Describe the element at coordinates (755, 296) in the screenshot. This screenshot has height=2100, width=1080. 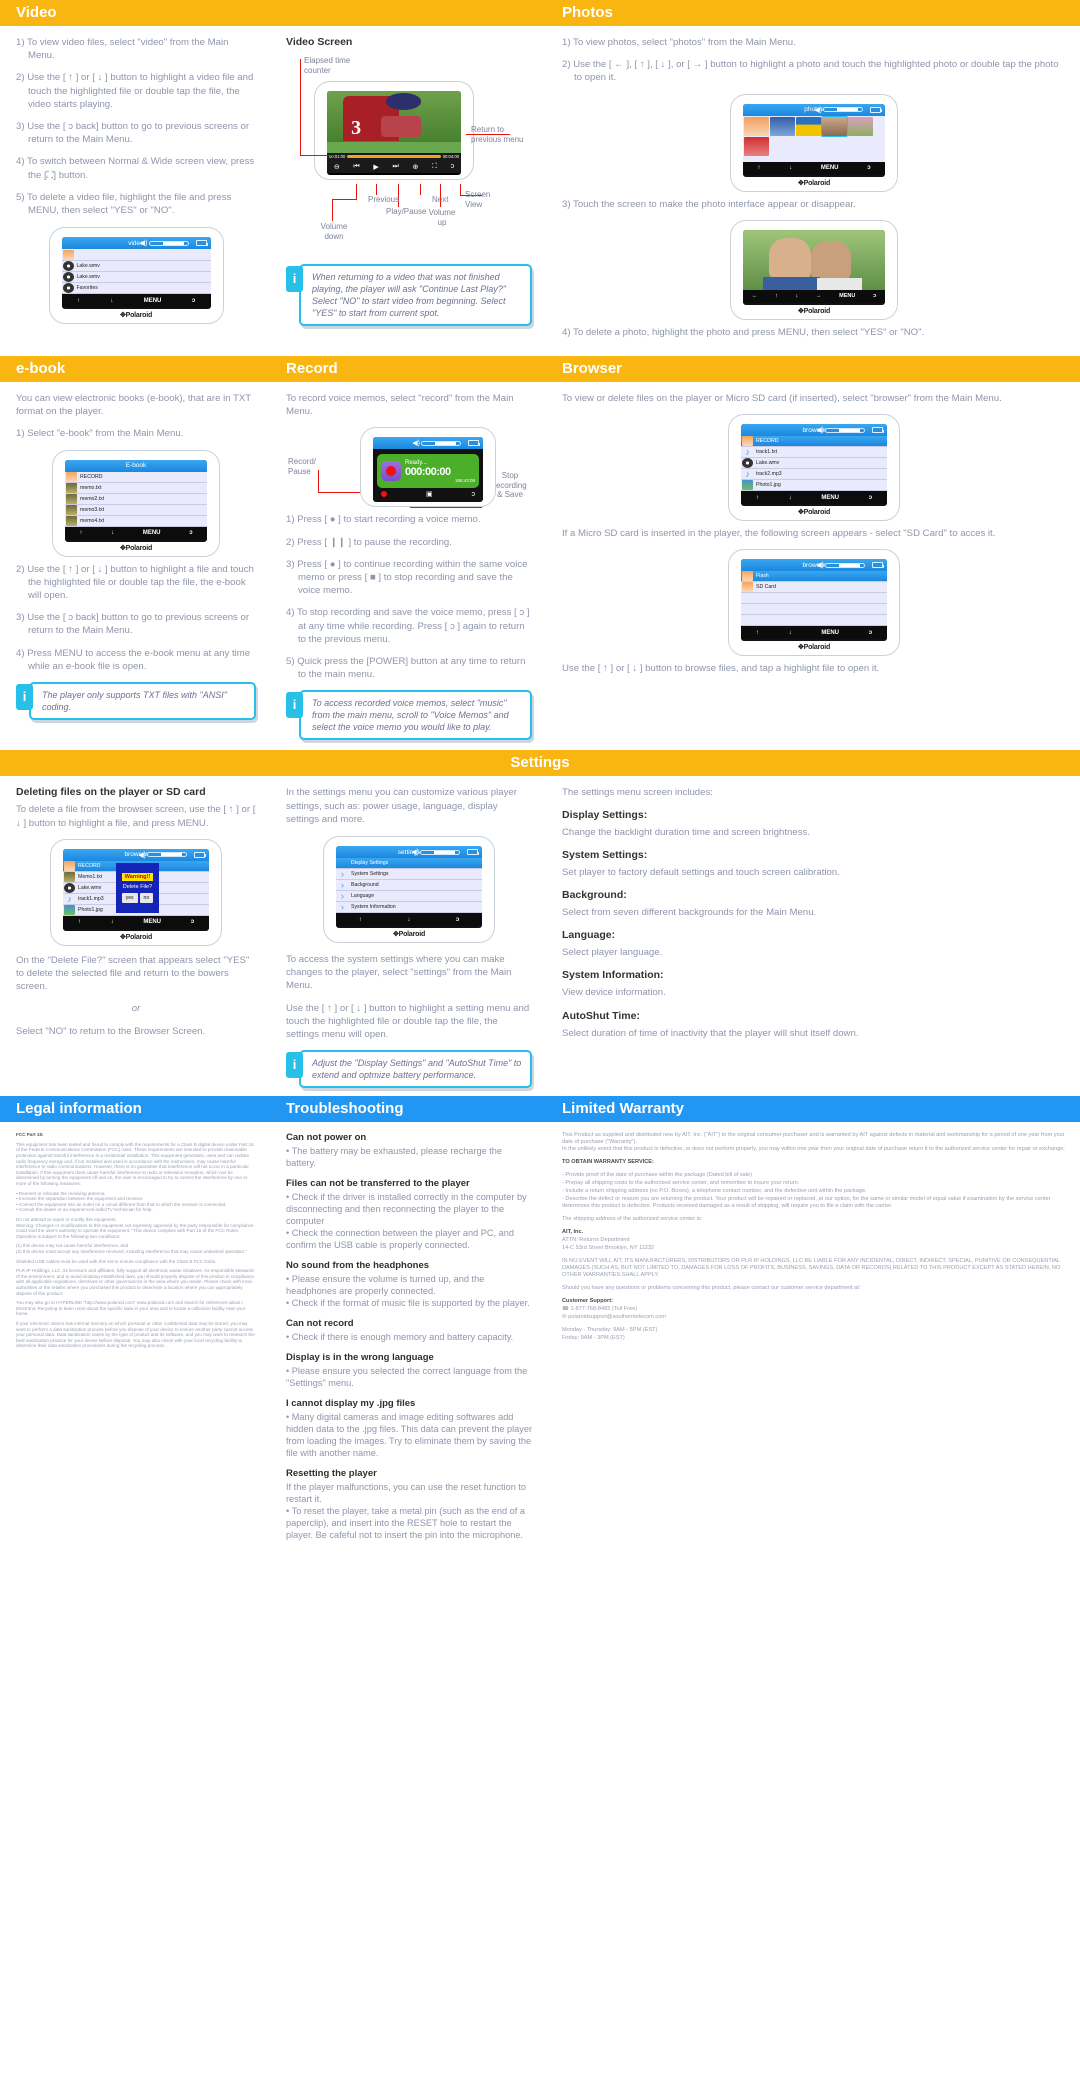
I see `nav-left-icon: ←` at that location.